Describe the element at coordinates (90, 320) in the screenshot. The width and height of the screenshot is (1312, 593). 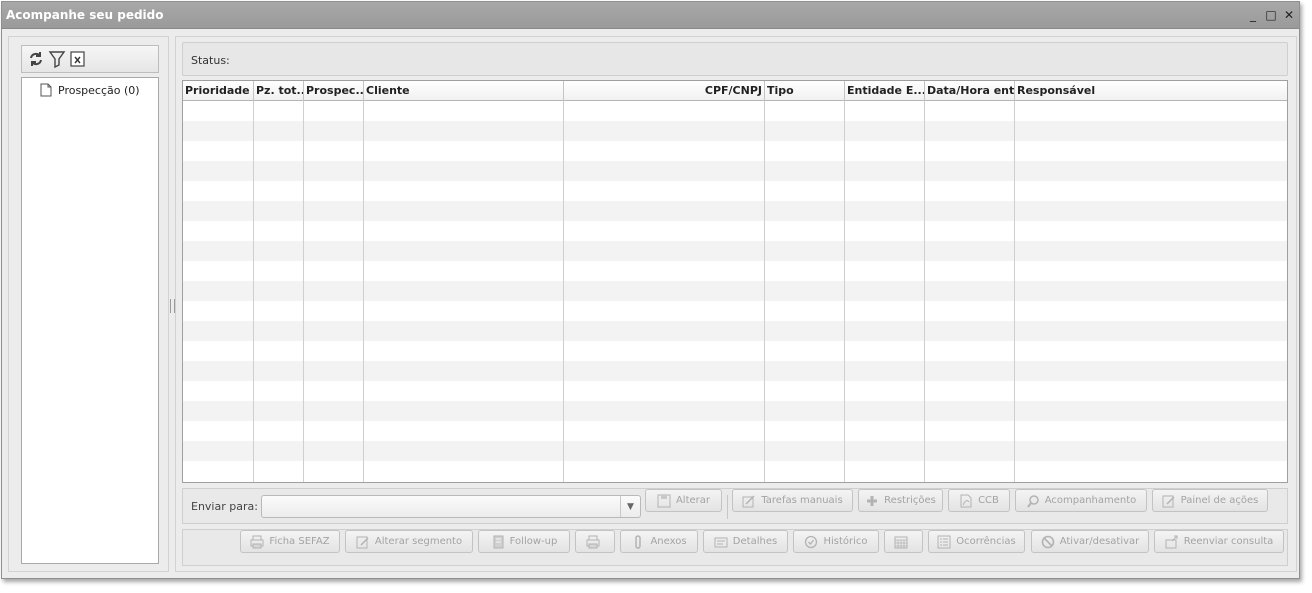
I see `tree-view: Prospecção (0)` at that location.